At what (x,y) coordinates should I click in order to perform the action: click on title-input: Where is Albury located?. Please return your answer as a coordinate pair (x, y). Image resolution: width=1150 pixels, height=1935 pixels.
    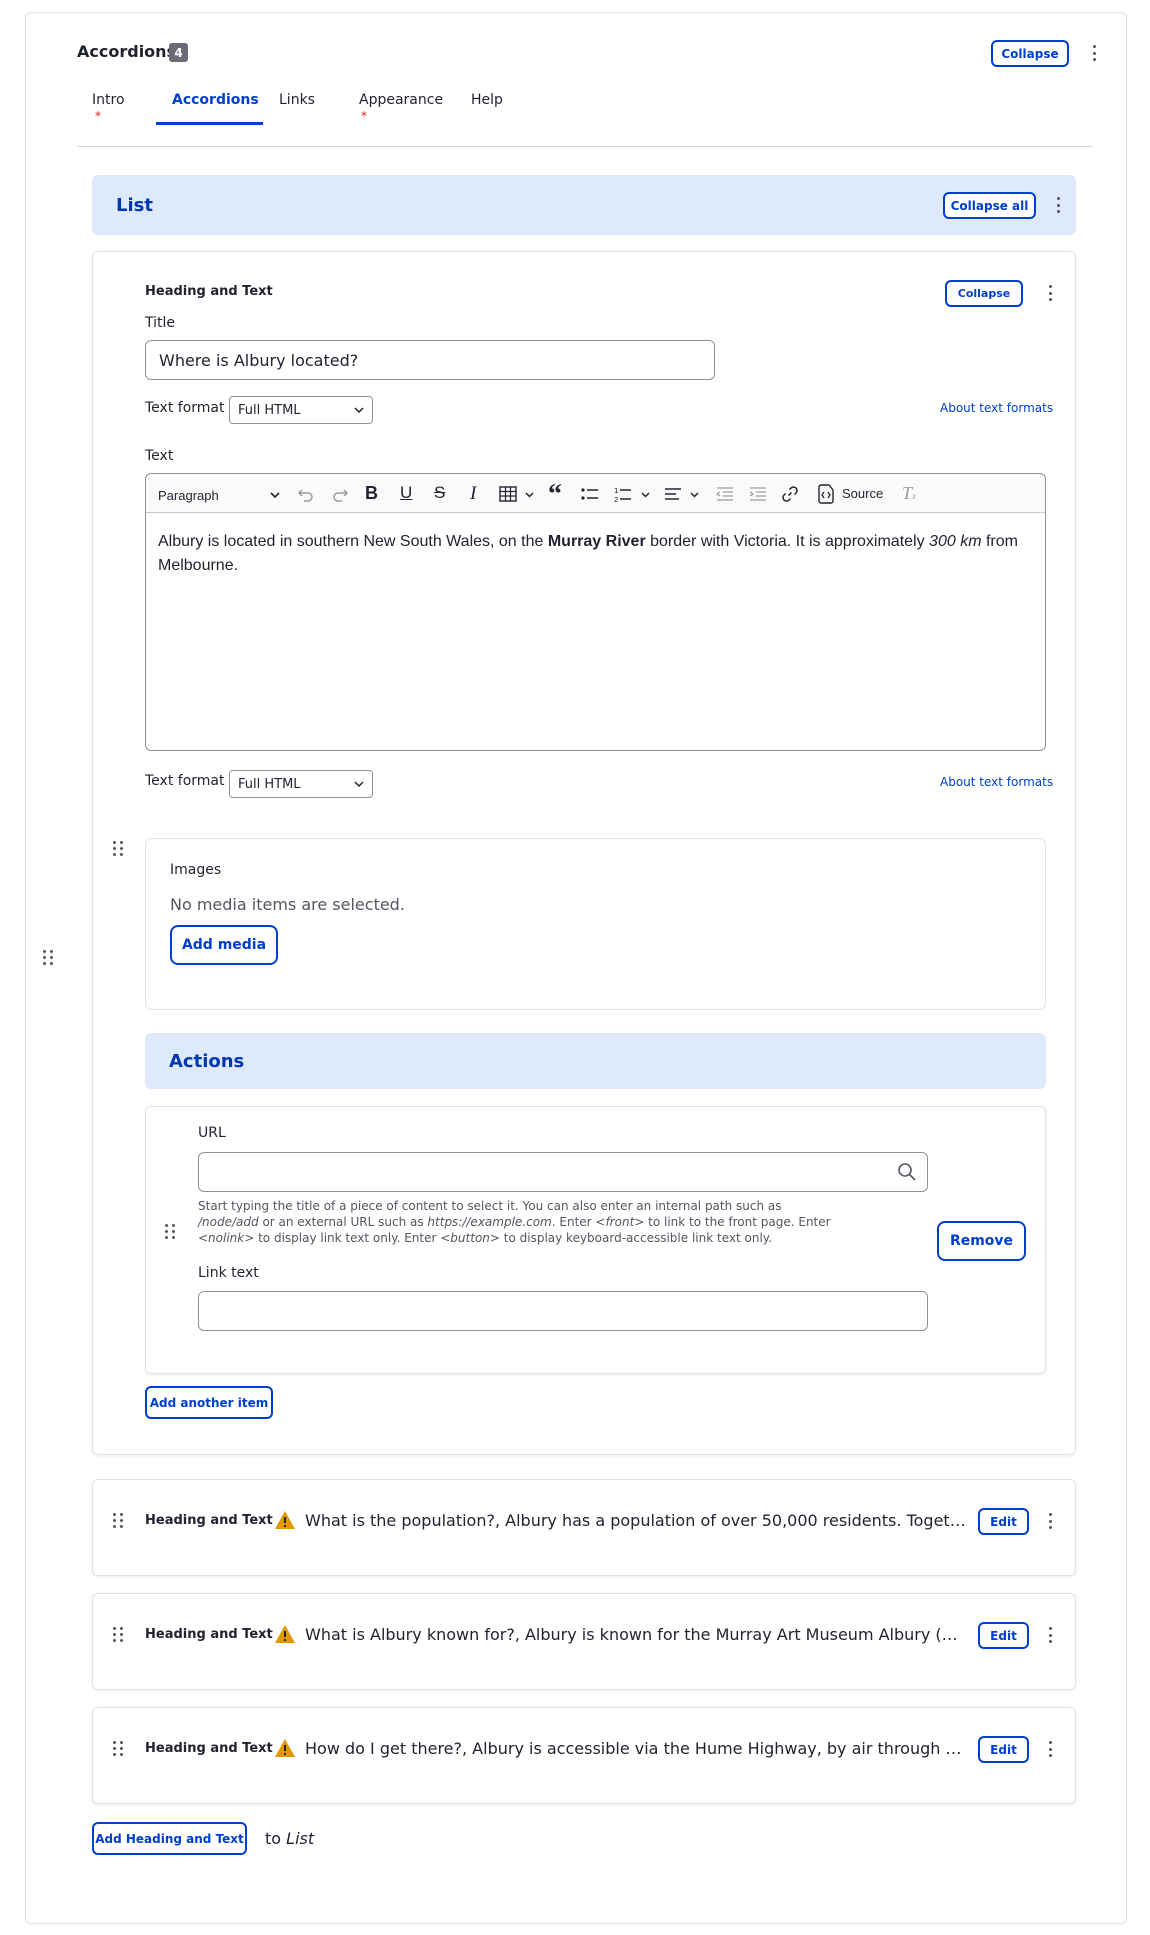
    Looking at the image, I should click on (430, 360).